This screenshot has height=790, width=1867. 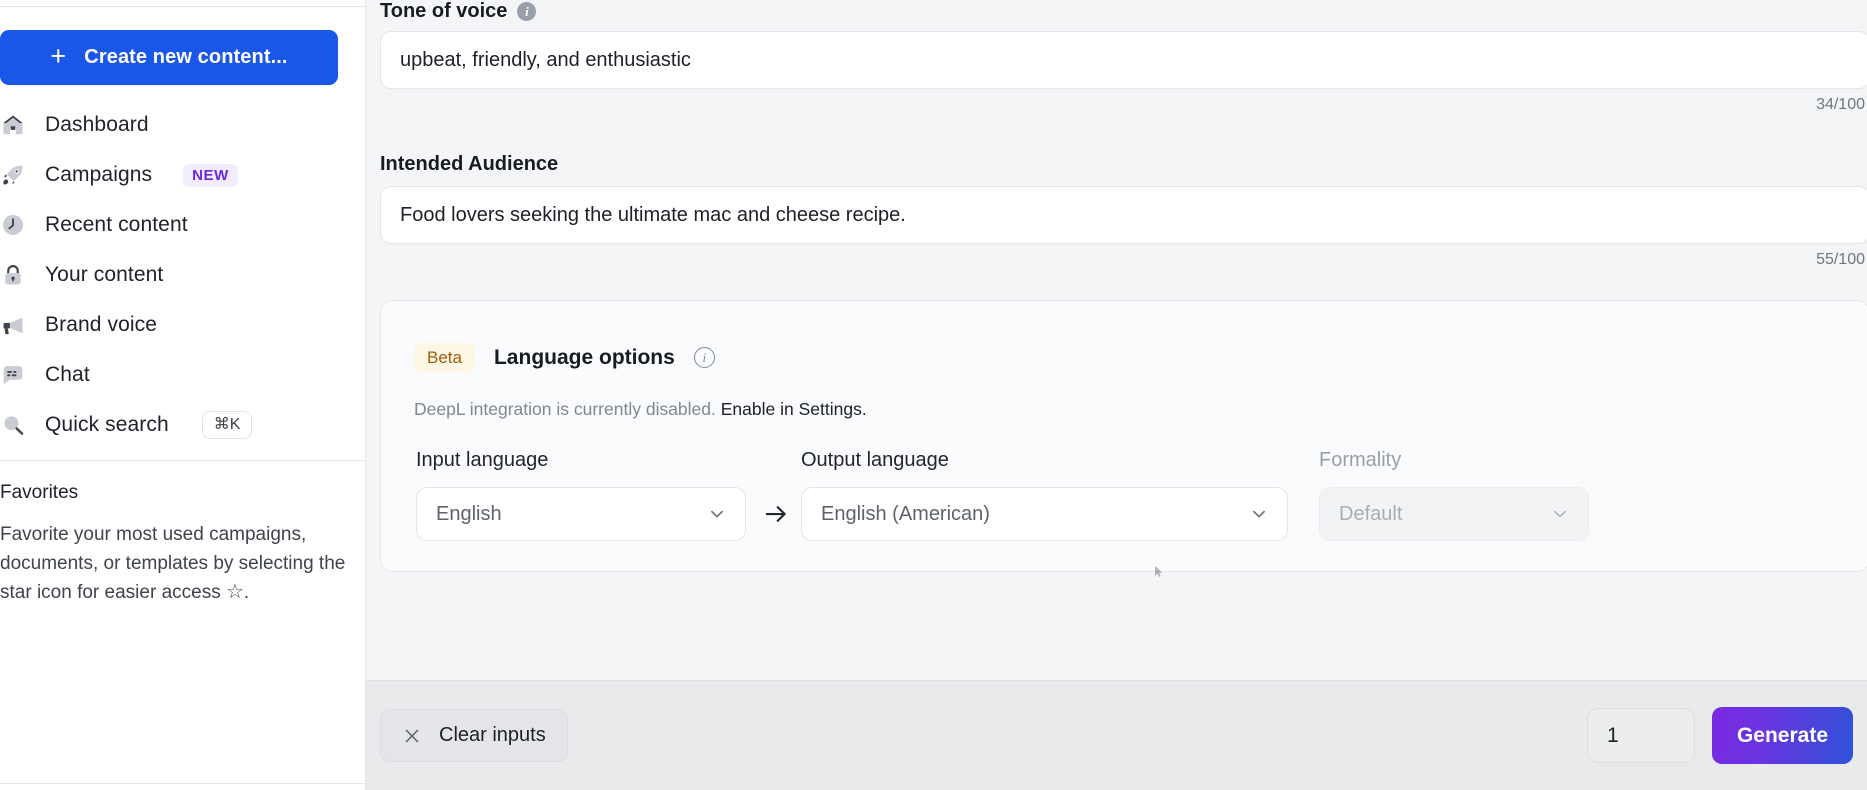 What do you see at coordinates (97, 124) in the screenshot?
I see `sidebar-item-label: Dashboard` at bounding box center [97, 124].